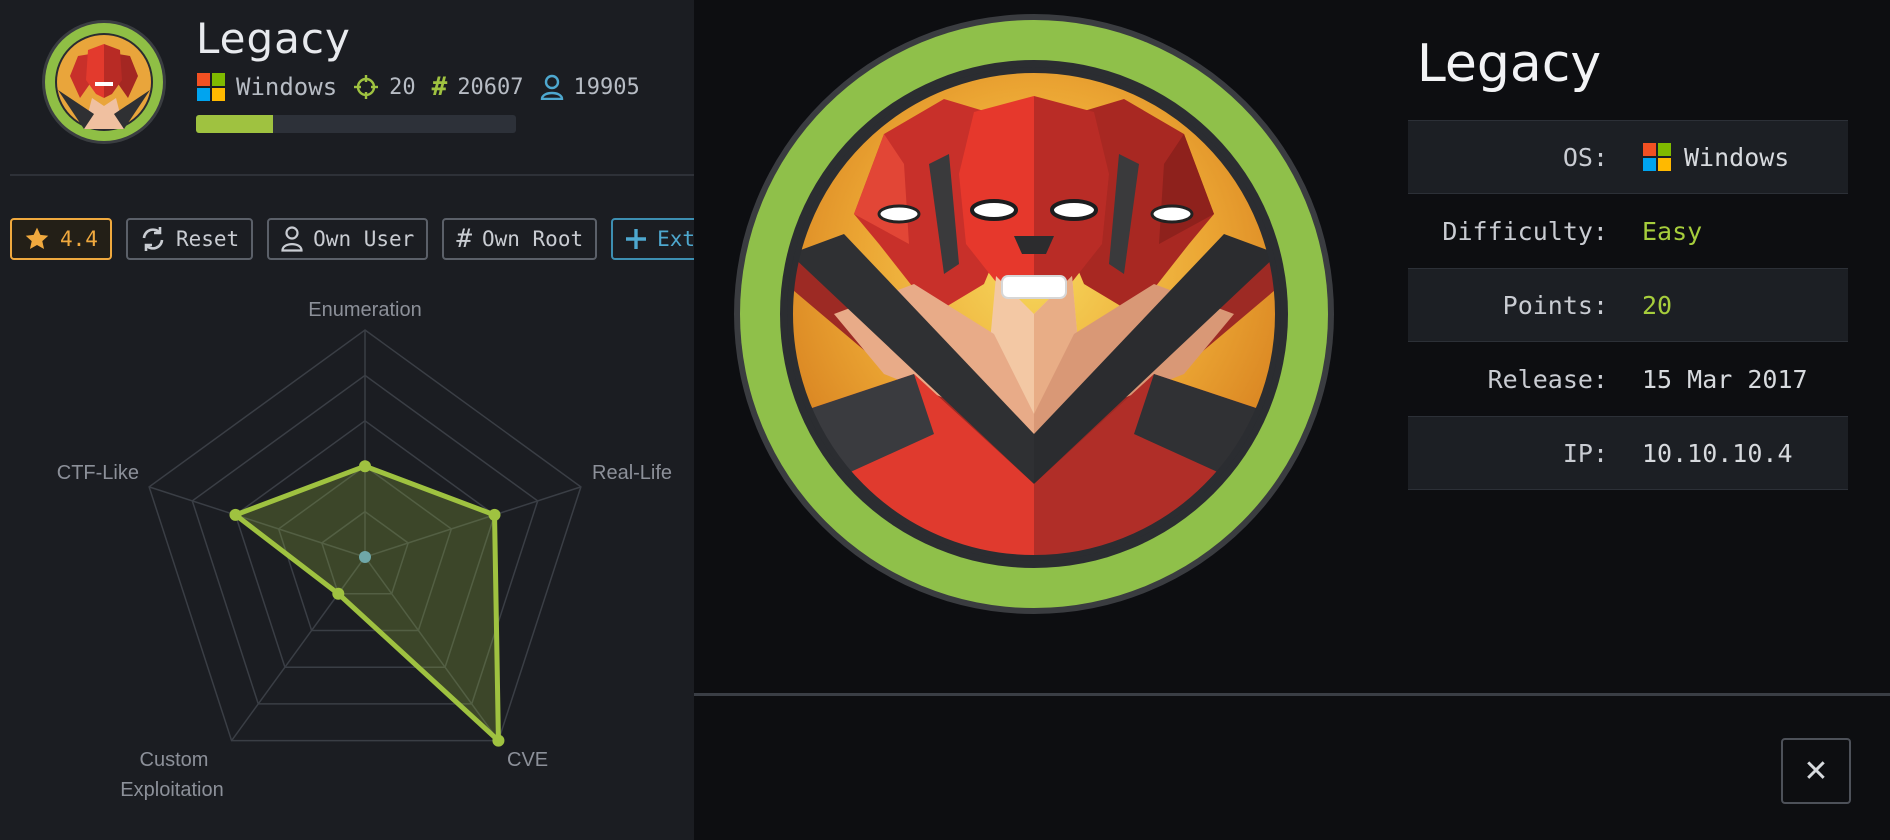  Describe the element at coordinates (366, 87) in the screenshot. I see `crosshair-icon` at that location.